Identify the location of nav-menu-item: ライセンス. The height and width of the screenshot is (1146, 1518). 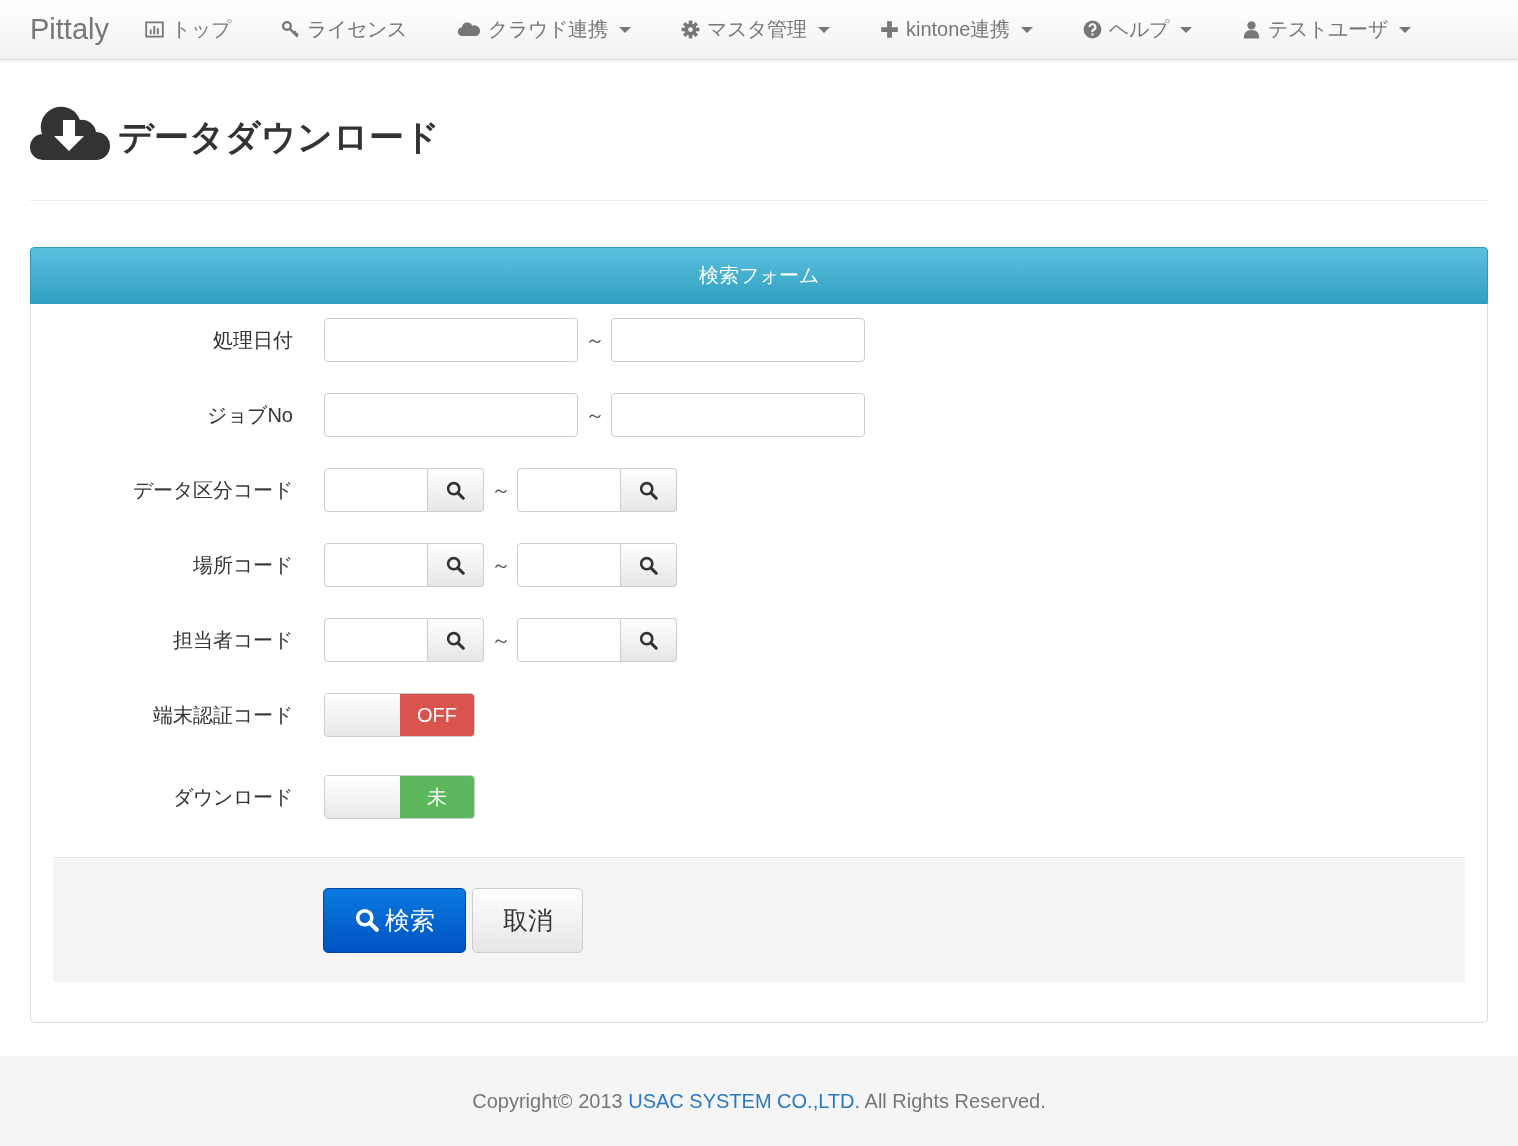
(344, 29).